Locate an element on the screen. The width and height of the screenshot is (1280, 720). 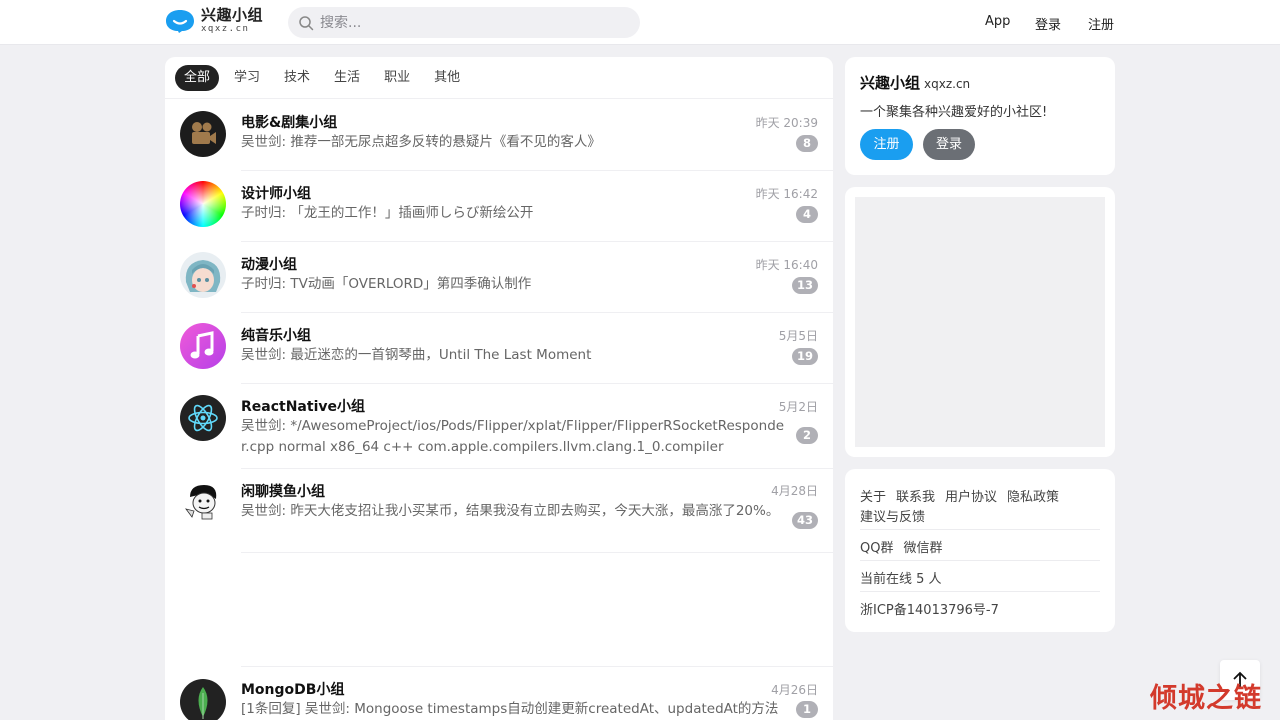
site-info-card: 兴趣小组 xqxz.cn 一个聚集各种兴趣爱好的小社区! 注册 登录 is located at coordinates (980, 116).